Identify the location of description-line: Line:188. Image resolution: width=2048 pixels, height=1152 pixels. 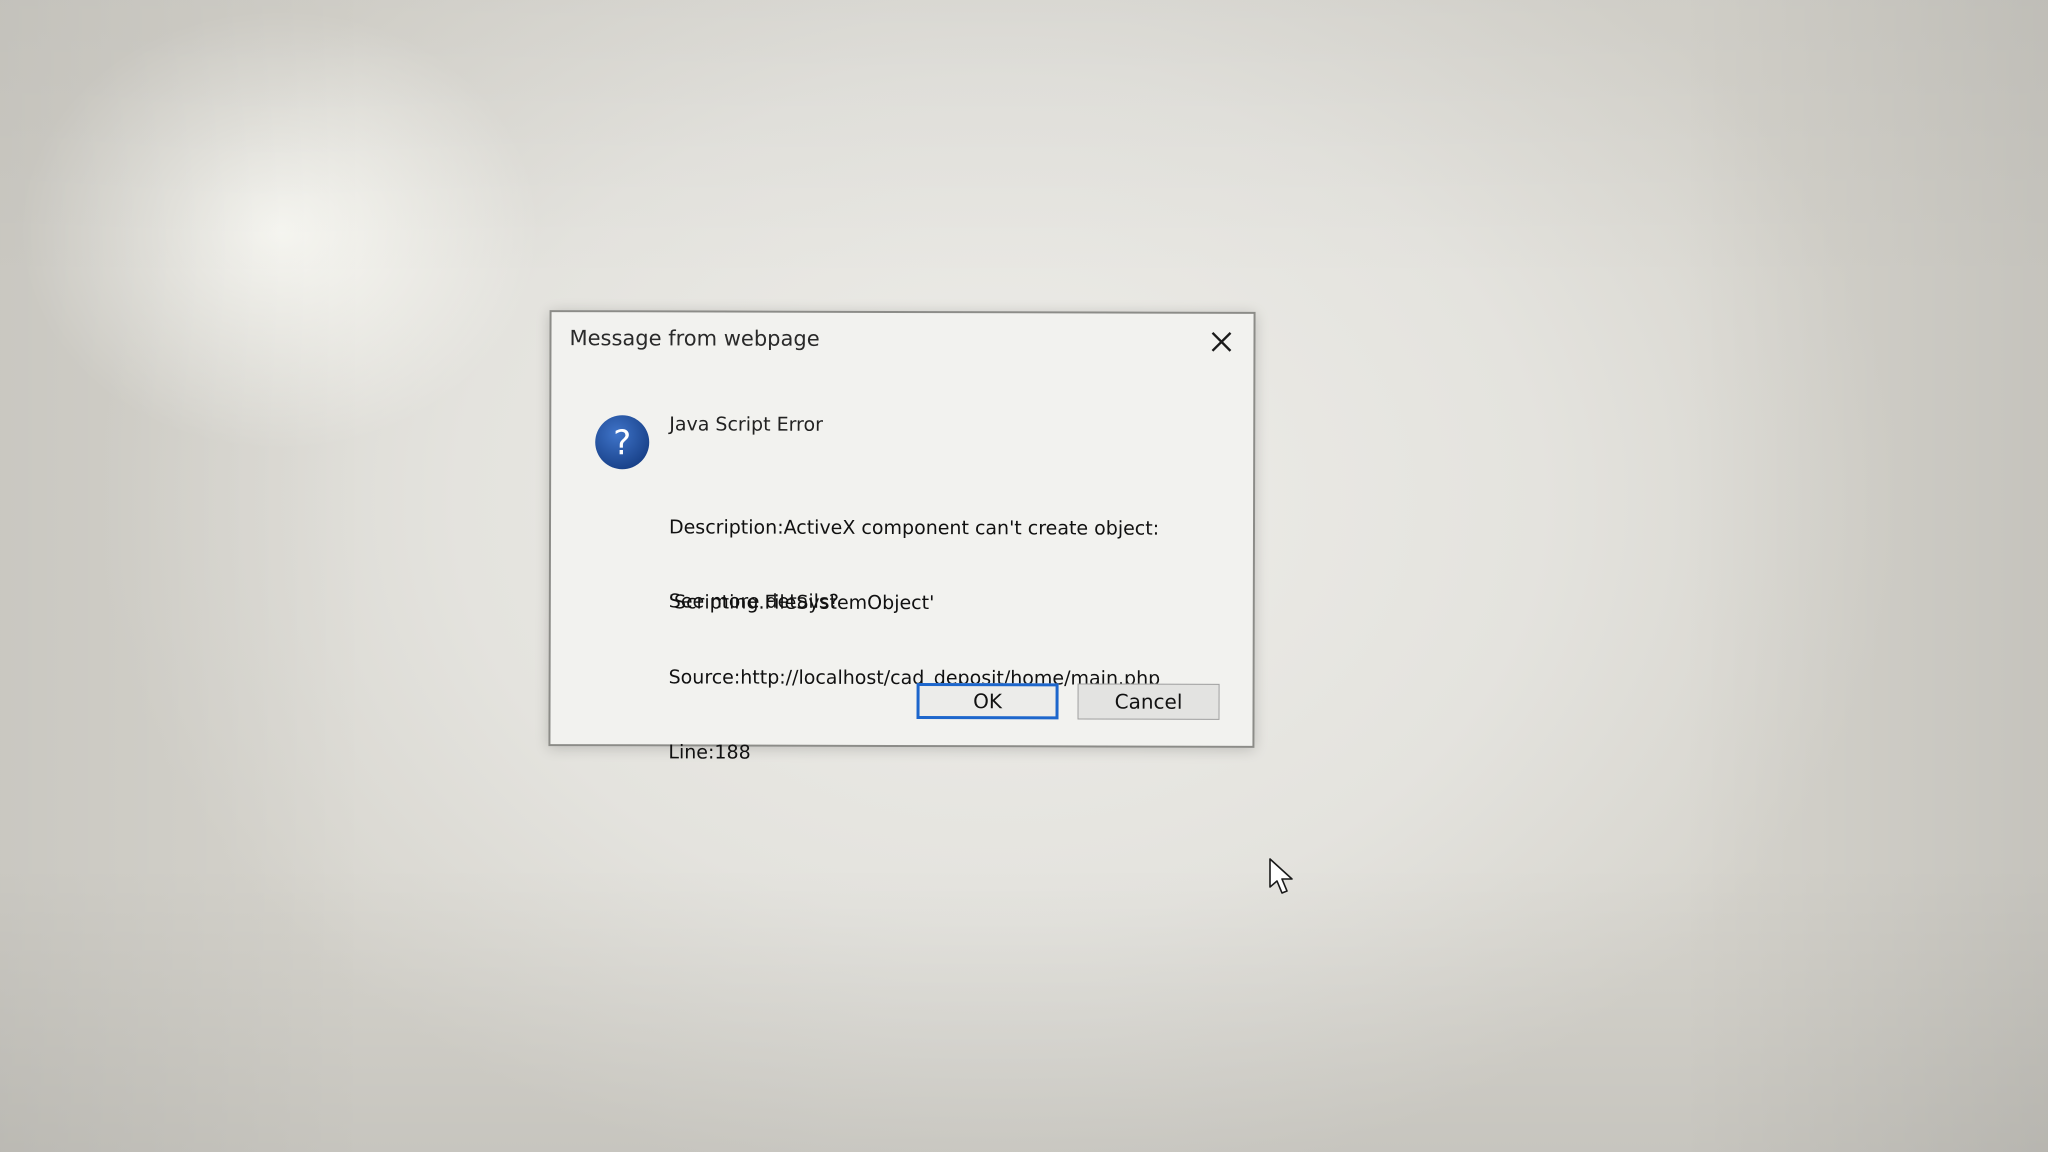
(709, 752).